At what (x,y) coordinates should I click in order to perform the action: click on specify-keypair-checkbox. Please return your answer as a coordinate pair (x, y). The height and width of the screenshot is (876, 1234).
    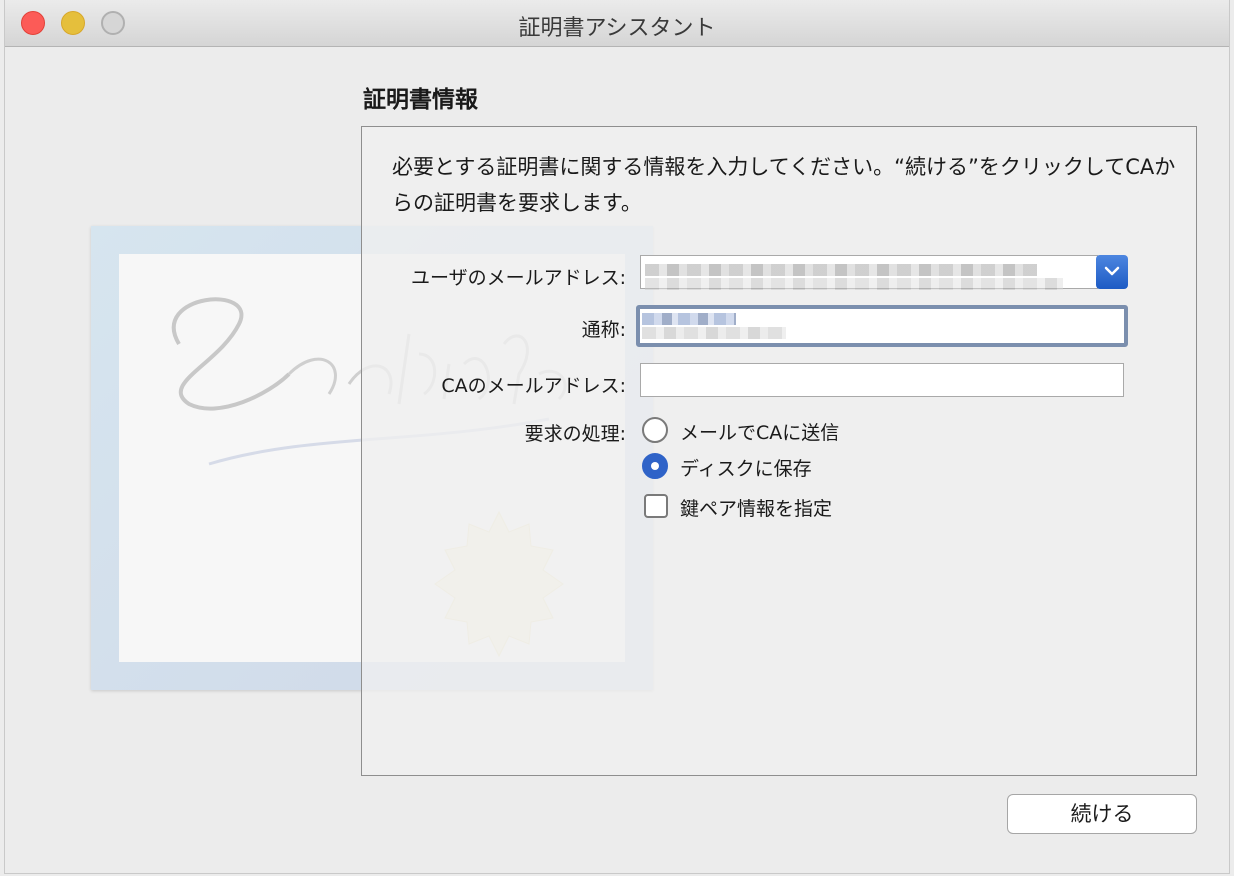
    Looking at the image, I should click on (656, 506).